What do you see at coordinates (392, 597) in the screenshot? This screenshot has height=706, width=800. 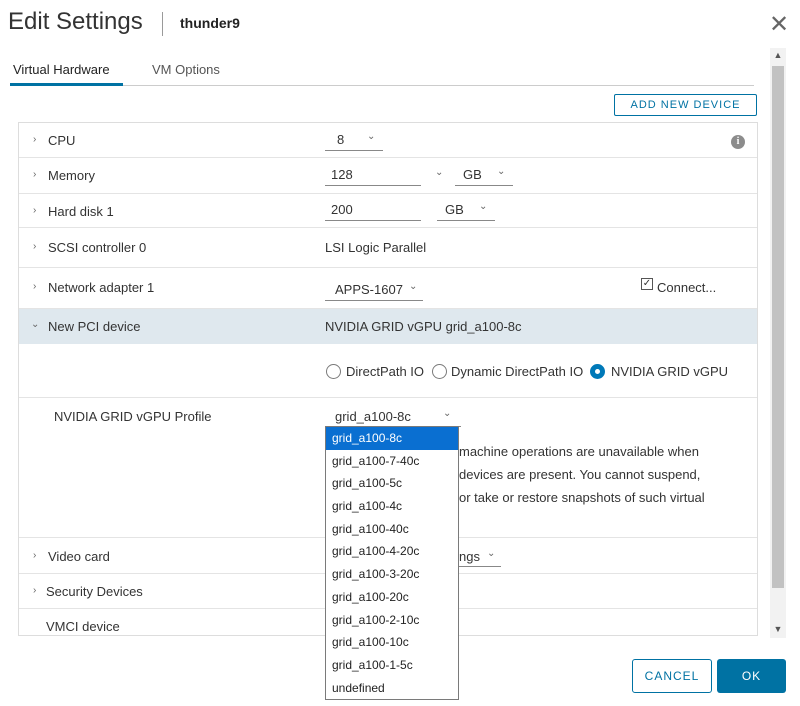 I see `vgpu-profile-option: grid_a100-20c` at bounding box center [392, 597].